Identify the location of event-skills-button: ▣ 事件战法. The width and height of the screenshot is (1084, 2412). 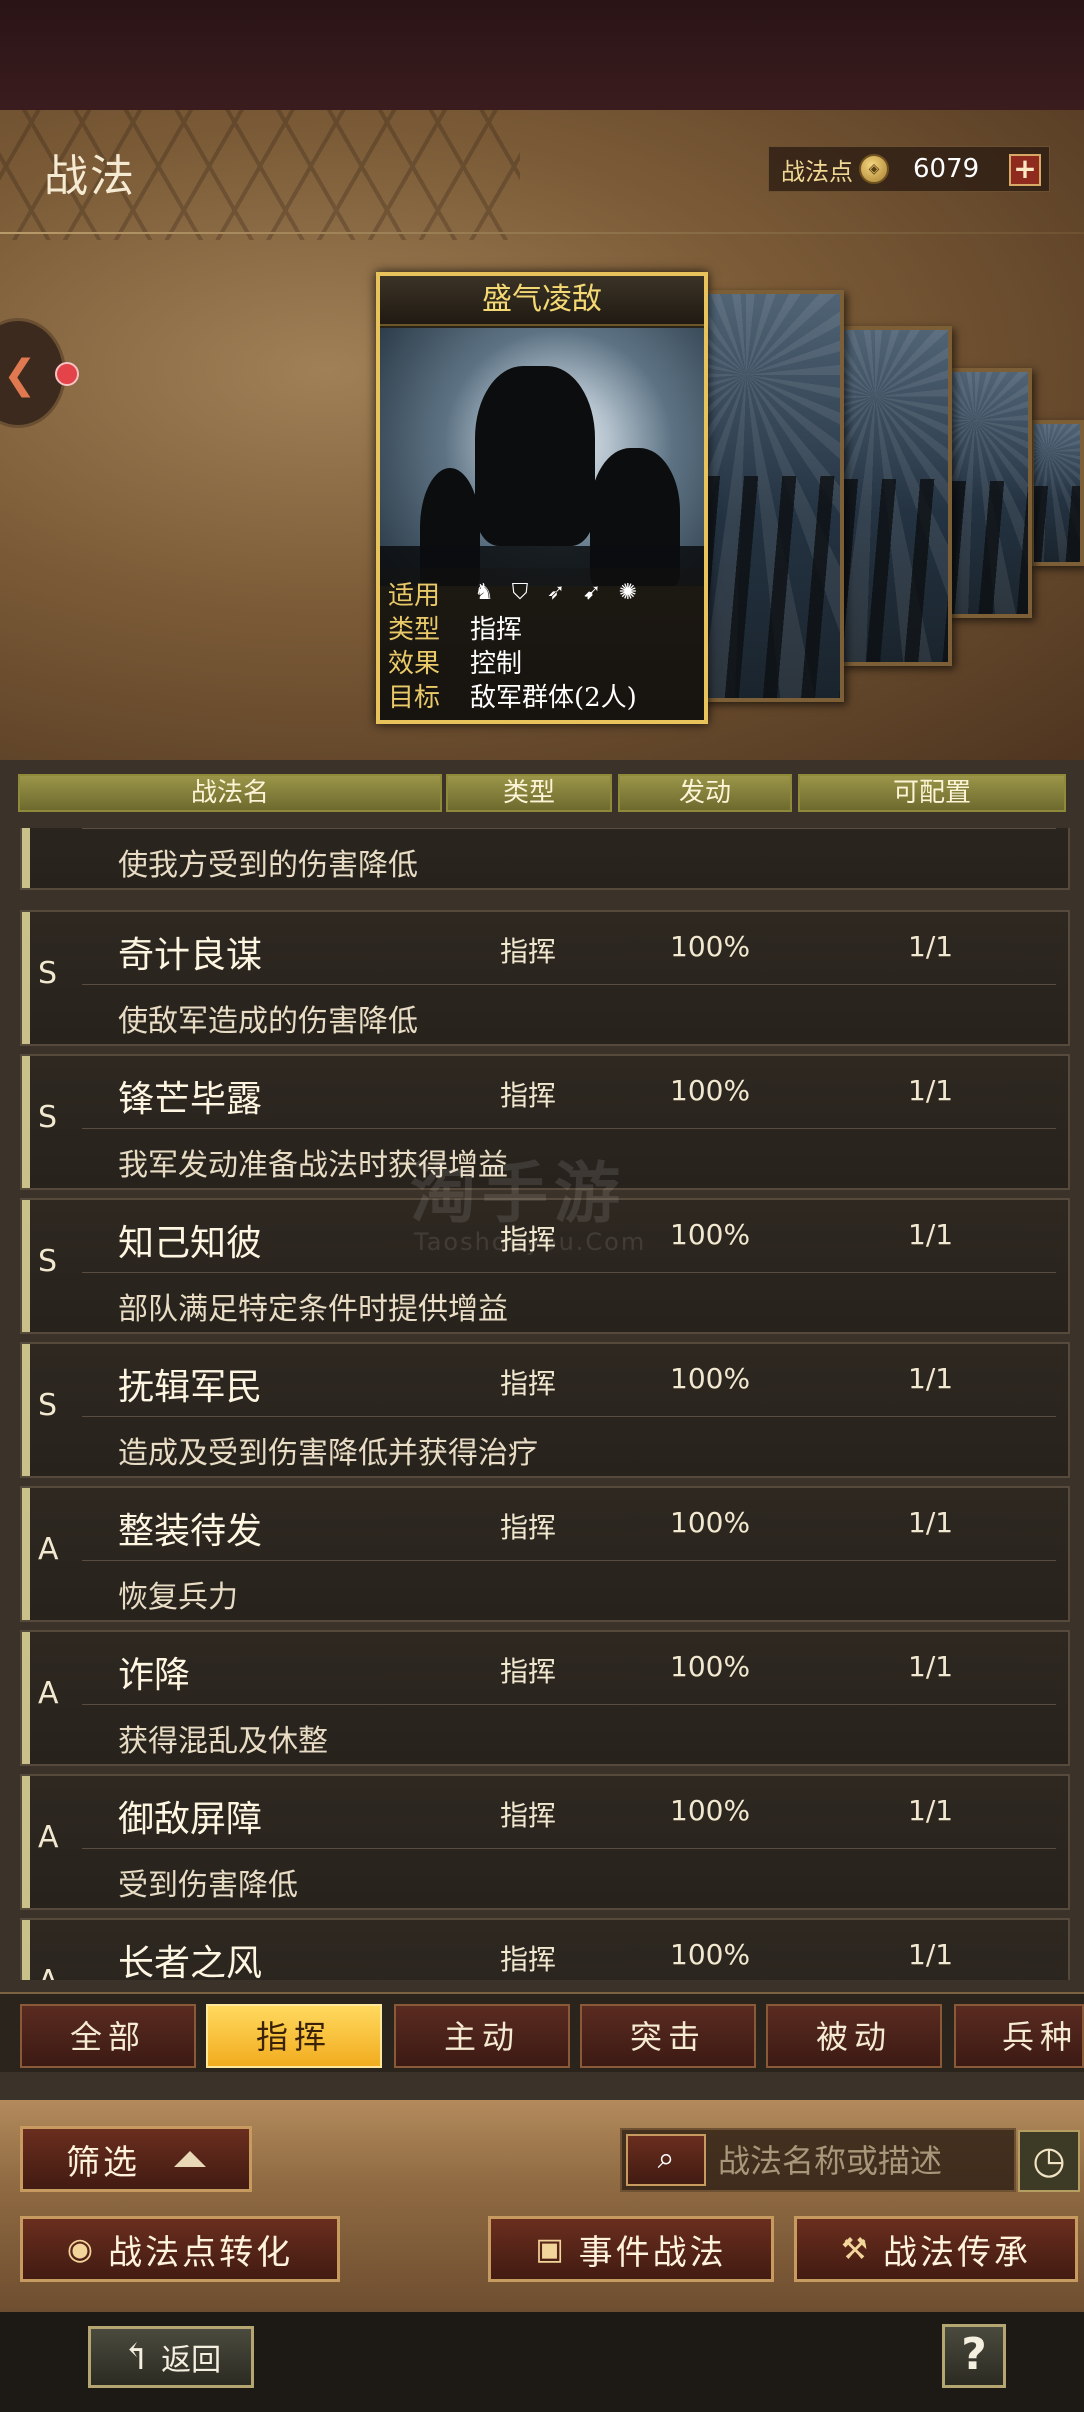
(631, 2249).